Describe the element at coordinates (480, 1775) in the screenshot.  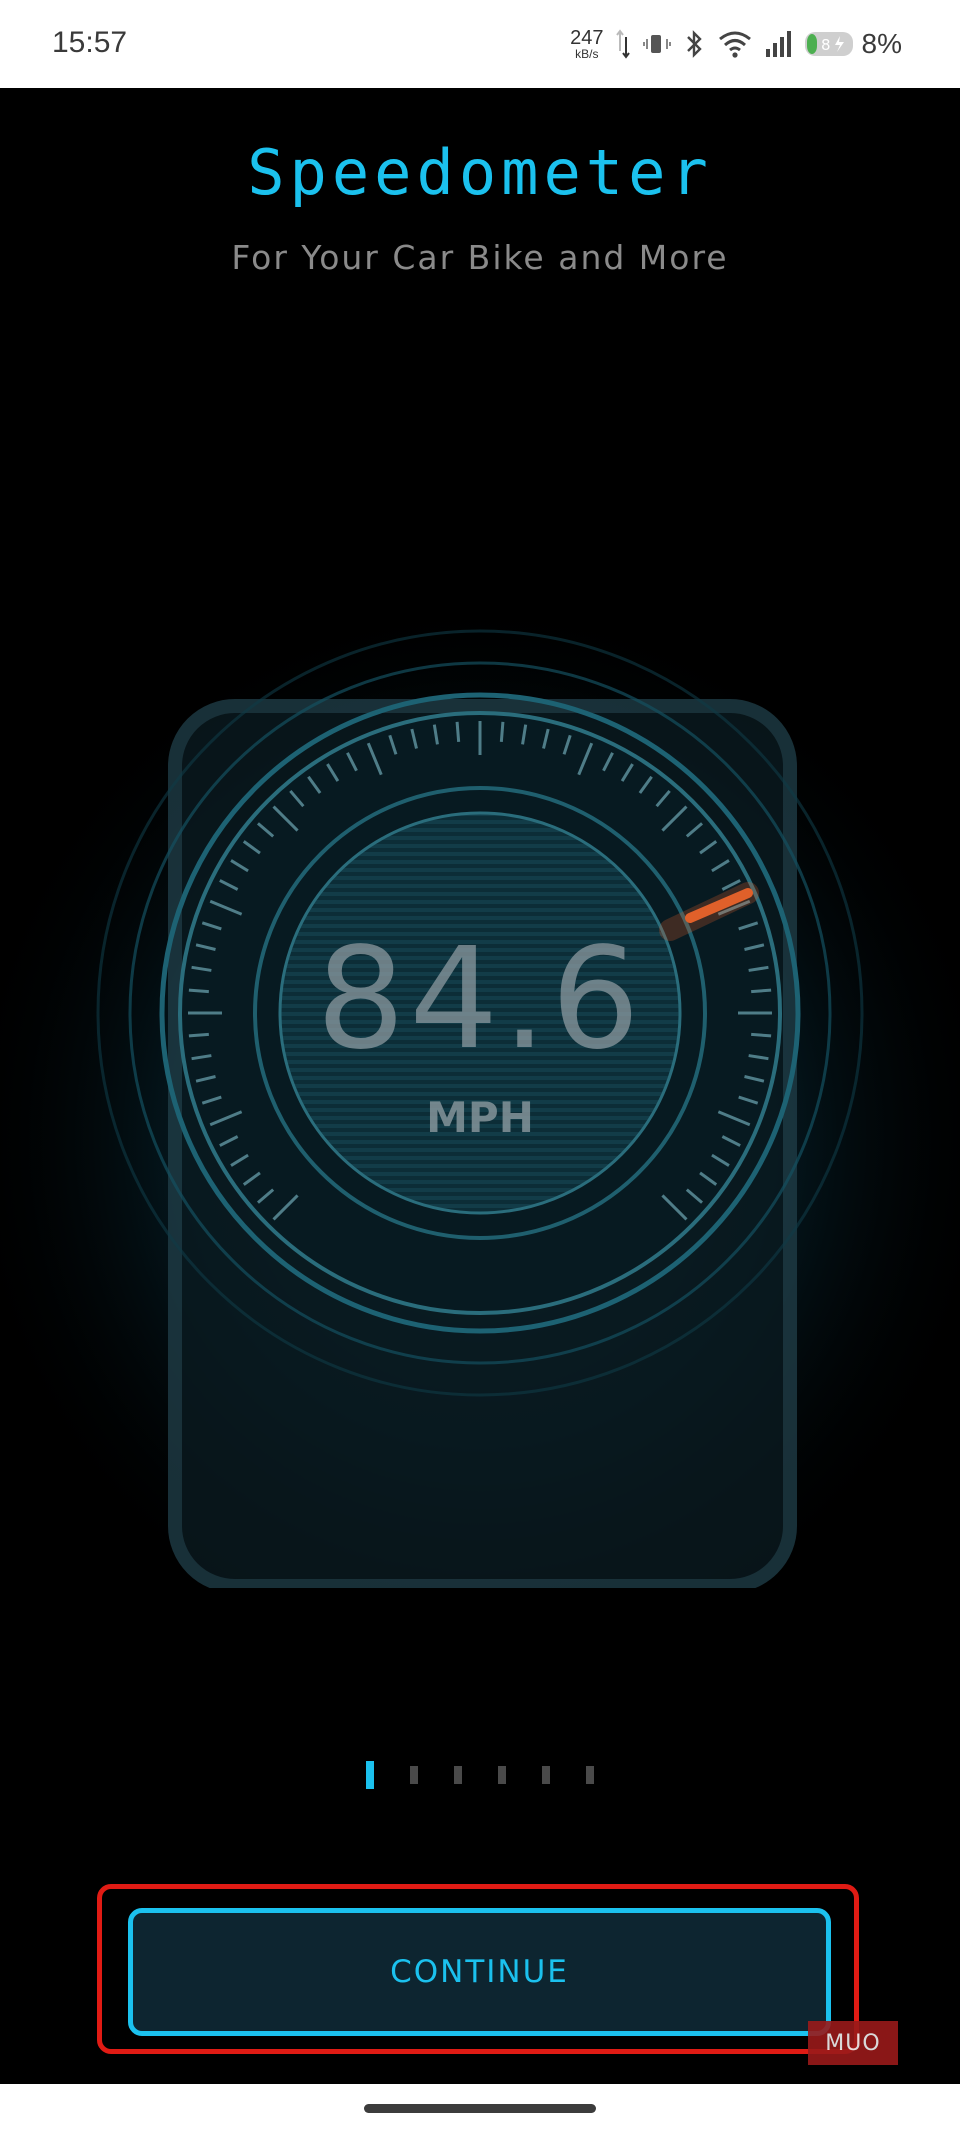
I see `page-indicator` at that location.